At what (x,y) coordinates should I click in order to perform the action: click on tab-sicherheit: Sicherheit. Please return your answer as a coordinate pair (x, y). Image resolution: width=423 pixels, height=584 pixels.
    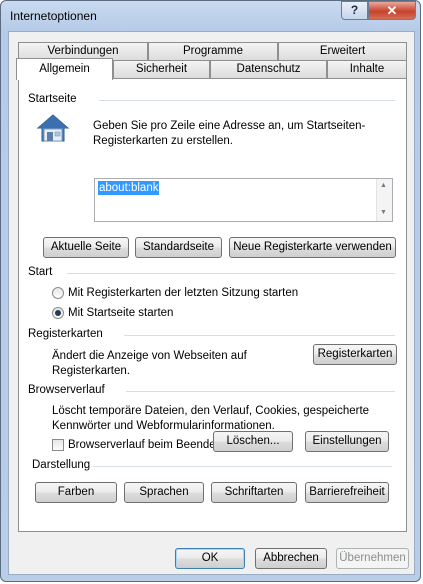
    Looking at the image, I should click on (161, 69).